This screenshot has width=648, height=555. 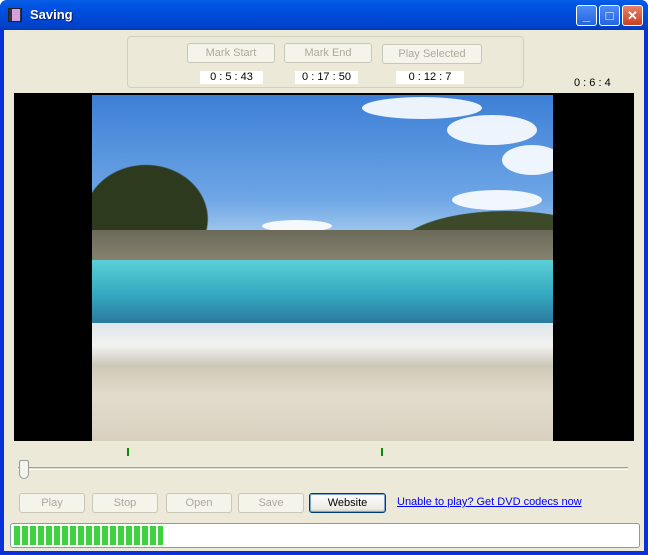 I want to click on play-selected-button: Play Selected, so click(x=432, y=54).